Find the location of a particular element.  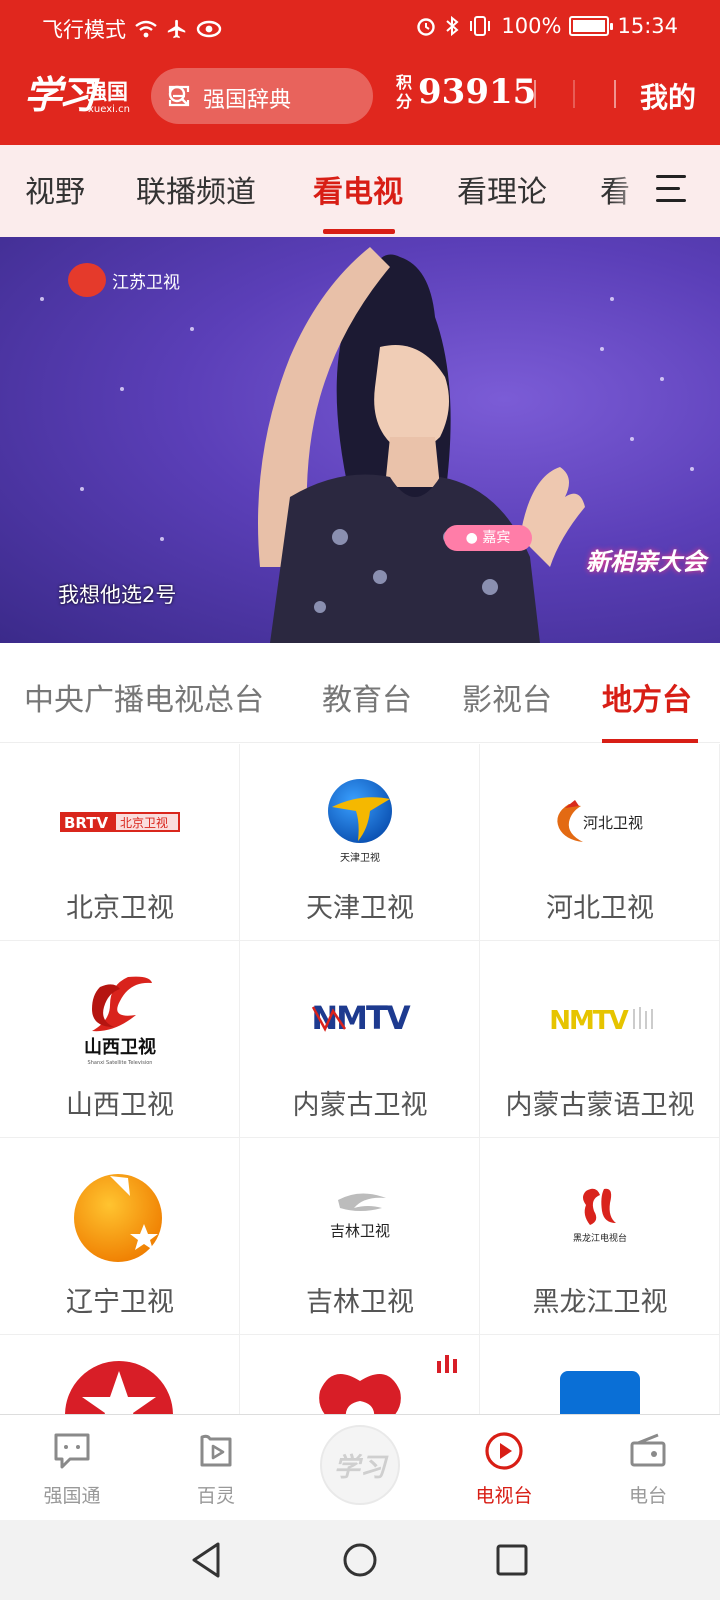

subtab-film: 影视台 is located at coordinates (507, 697).